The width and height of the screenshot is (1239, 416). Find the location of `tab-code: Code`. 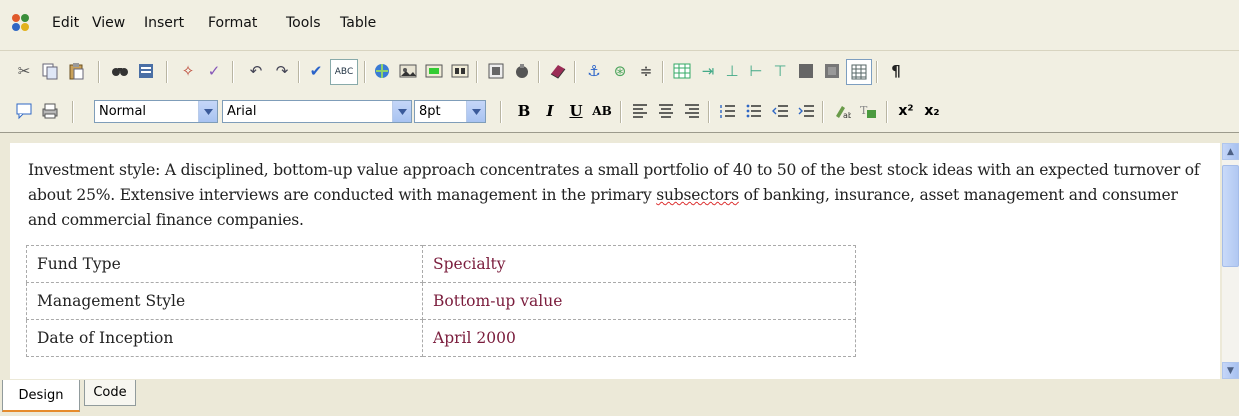

tab-code: Code is located at coordinates (110, 393).